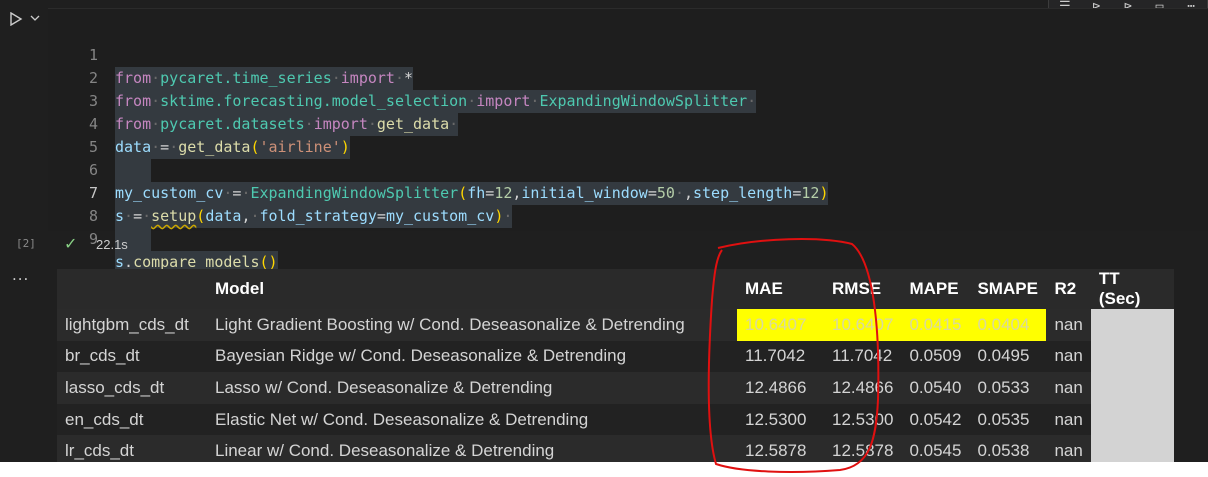 The width and height of the screenshot is (1208, 477). What do you see at coordinates (472, 289) in the screenshot?
I see `column-header-model: Model` at bounding box center [472, 289].